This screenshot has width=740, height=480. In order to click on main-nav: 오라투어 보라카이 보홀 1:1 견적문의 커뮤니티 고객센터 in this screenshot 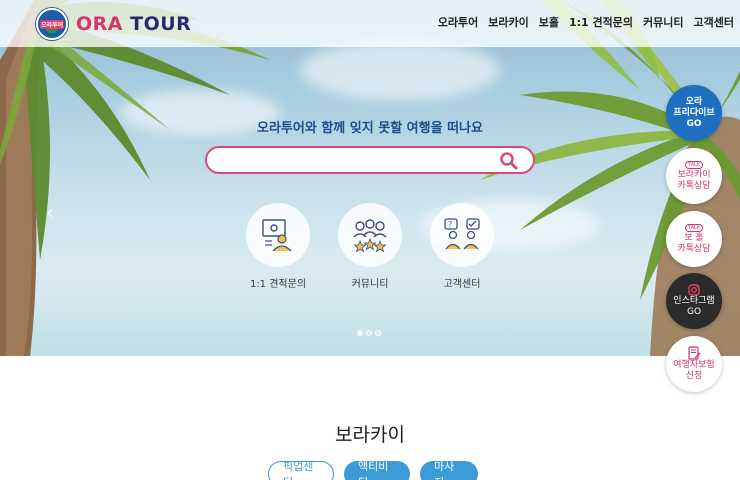, I will do `click(586, 22)`.